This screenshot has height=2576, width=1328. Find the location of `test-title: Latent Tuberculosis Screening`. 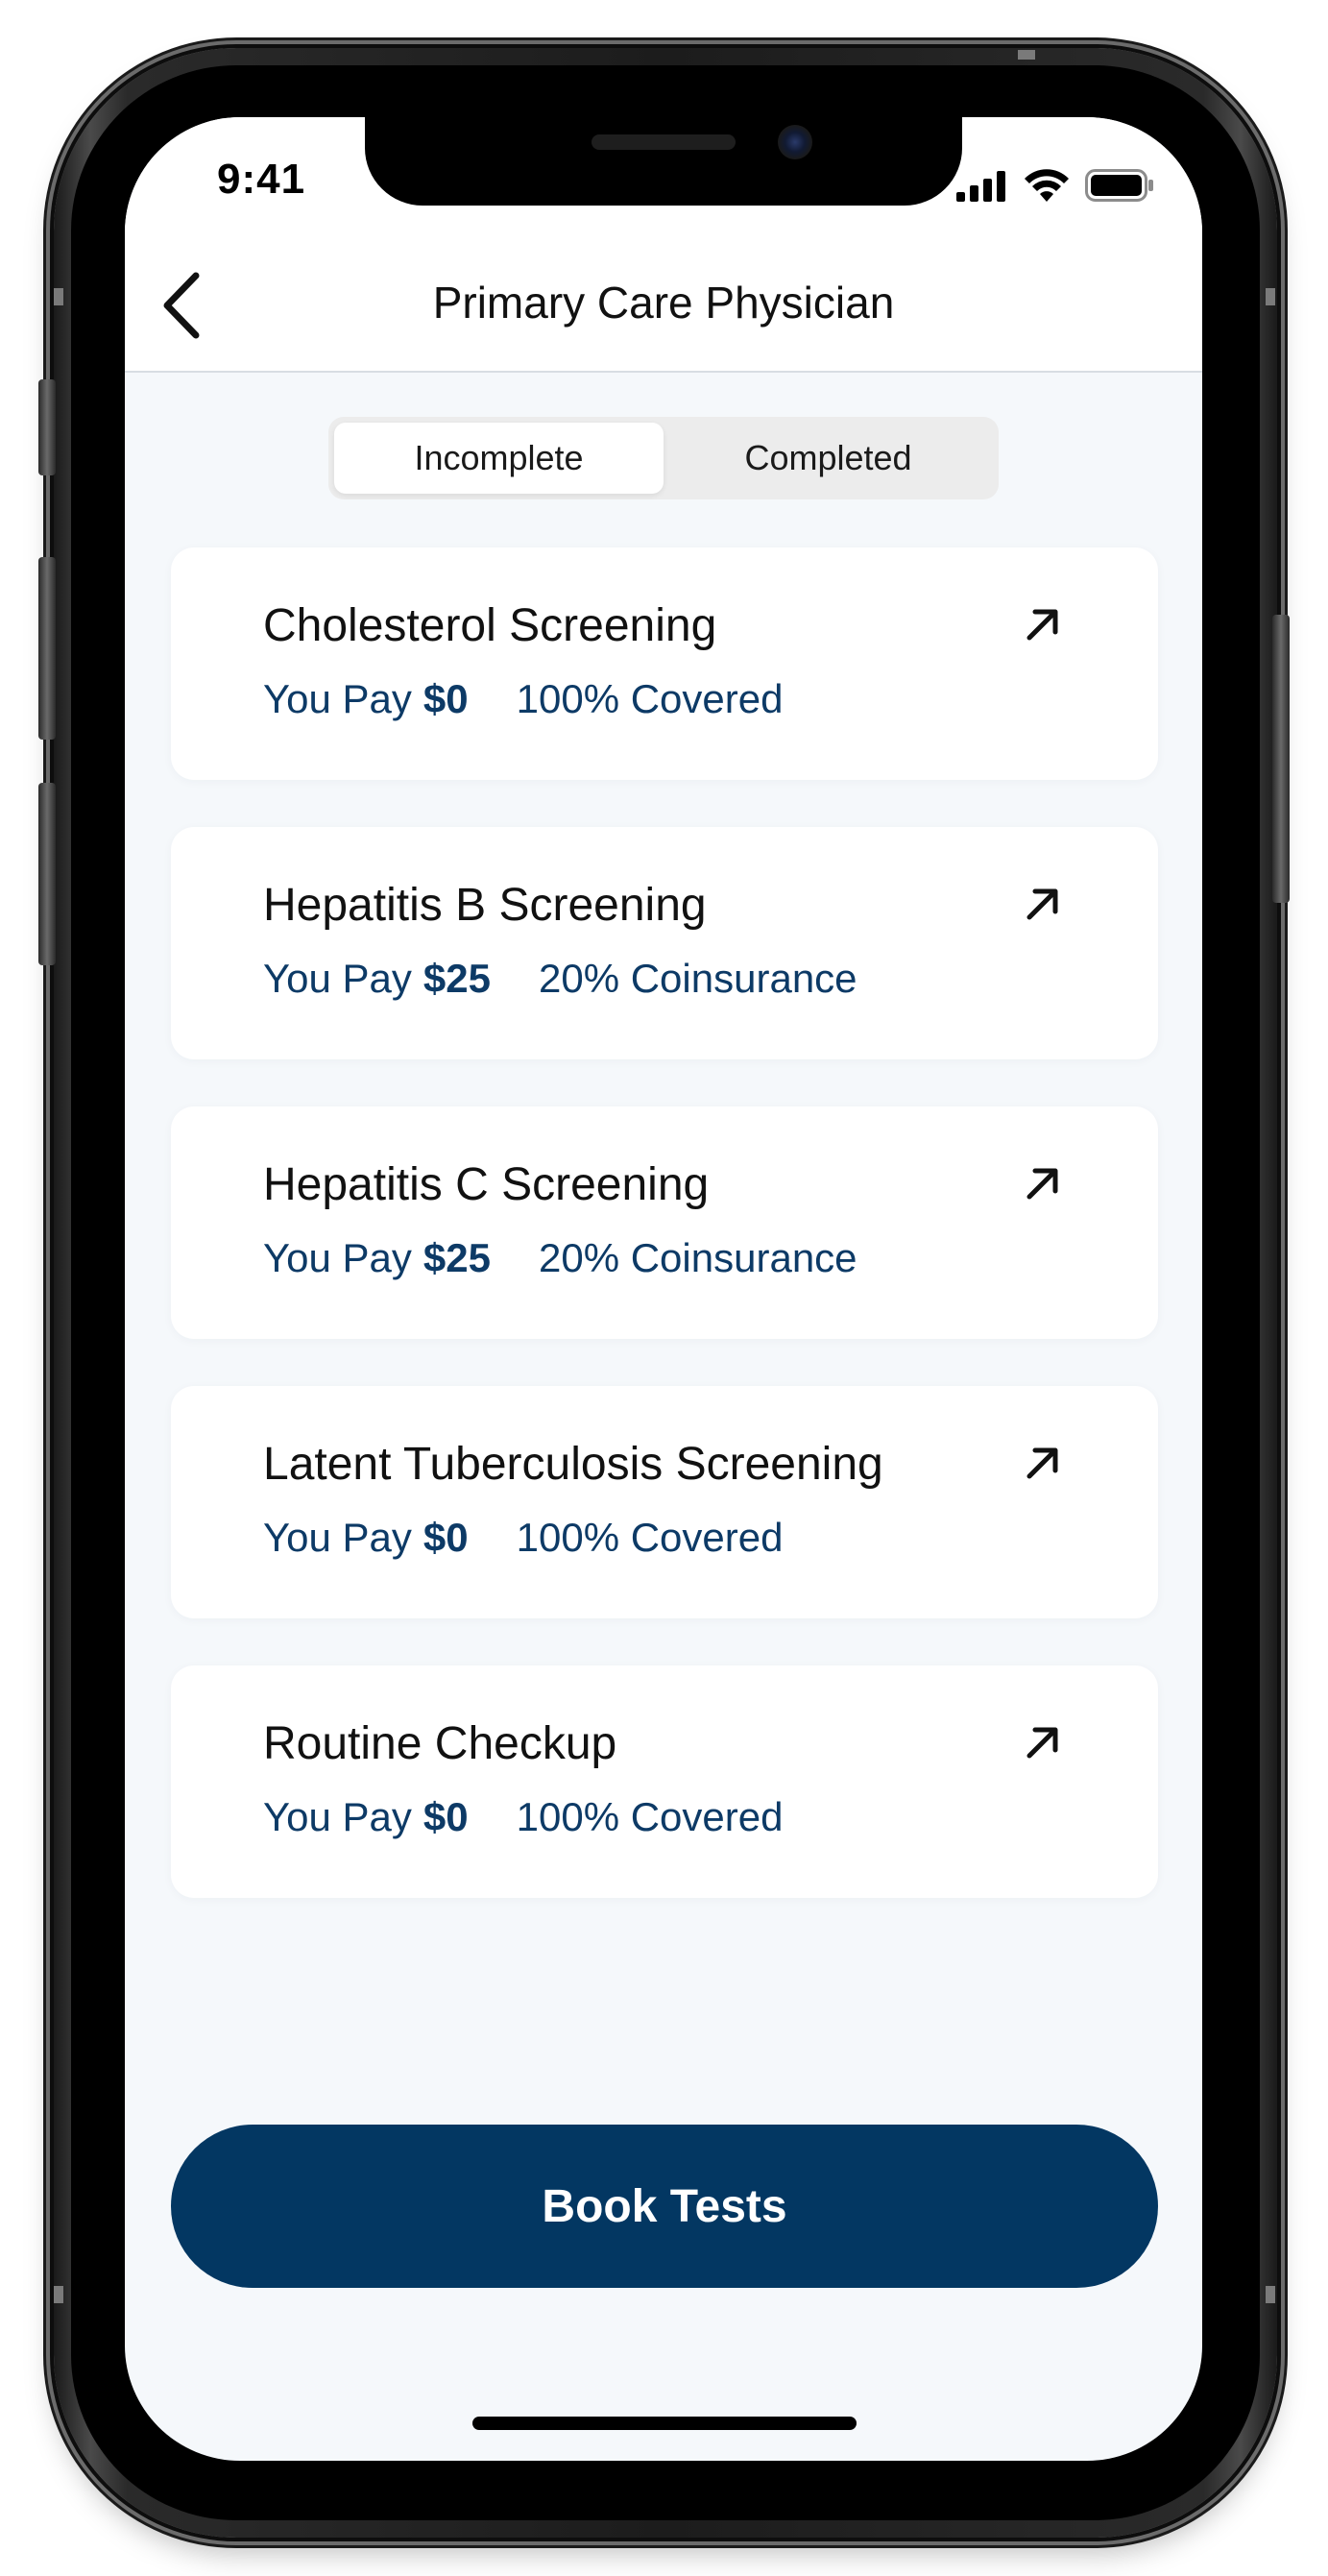

test-title: Latent Tuberculosis Screening is located at coordinates (573, 1465).